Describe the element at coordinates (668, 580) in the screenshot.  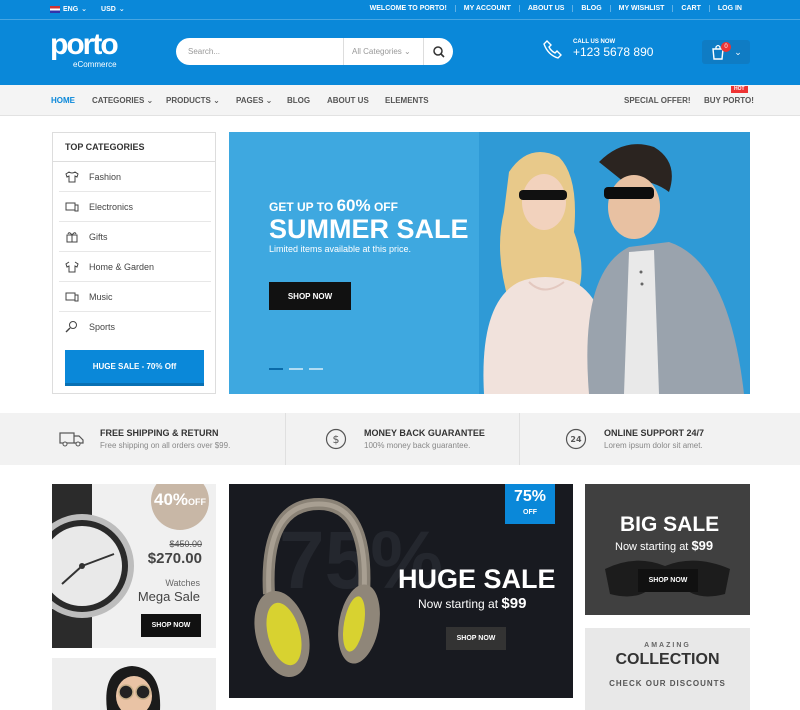
I see `big-sale-shop-now-button: SHOP NOW` at that location.